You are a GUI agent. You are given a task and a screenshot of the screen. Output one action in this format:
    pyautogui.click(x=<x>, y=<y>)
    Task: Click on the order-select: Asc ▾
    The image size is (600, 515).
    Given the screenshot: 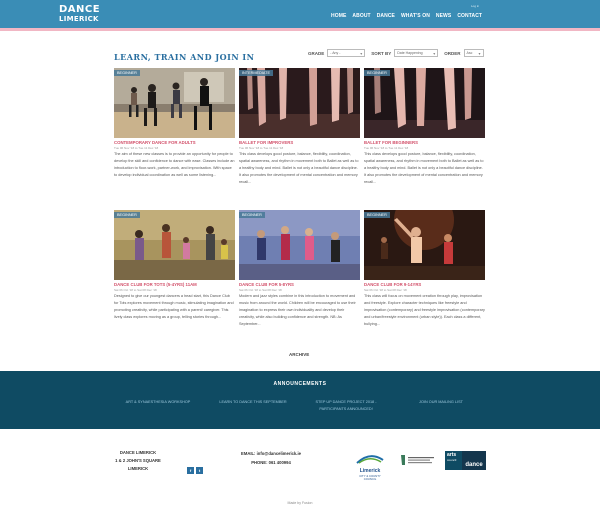 What is the action you would take?
    pyautogui.click(x=473, y=53)
    